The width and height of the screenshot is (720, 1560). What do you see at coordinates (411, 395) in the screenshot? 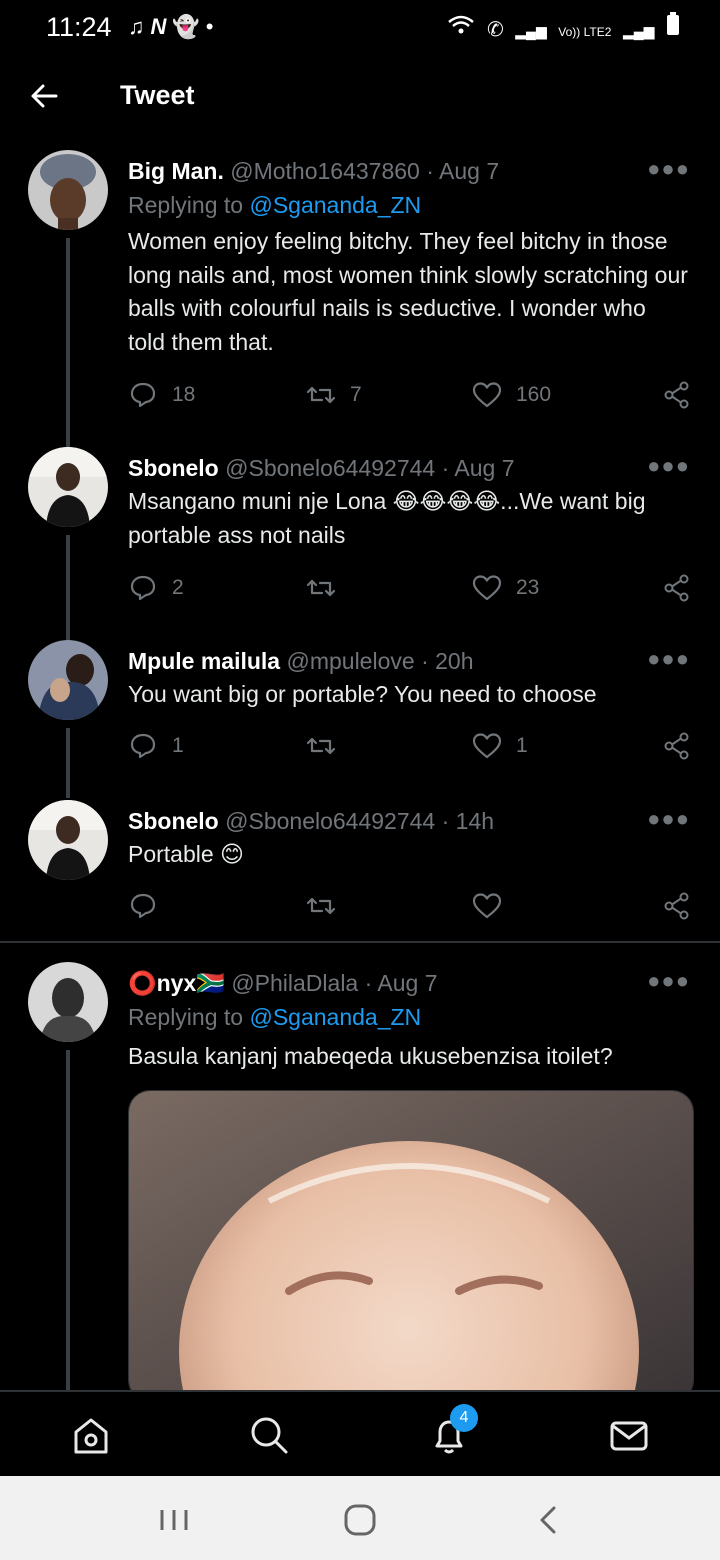
I see `tweet-actions: 18 7 160` at bounding box center [411, 395].